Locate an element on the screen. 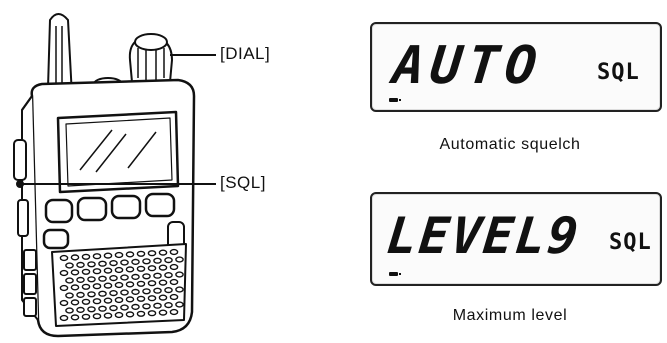 Image resolution: width=667 pixels, height=343 pixels. lcd-main-text: AUTO is located at coordinates (468, 66).